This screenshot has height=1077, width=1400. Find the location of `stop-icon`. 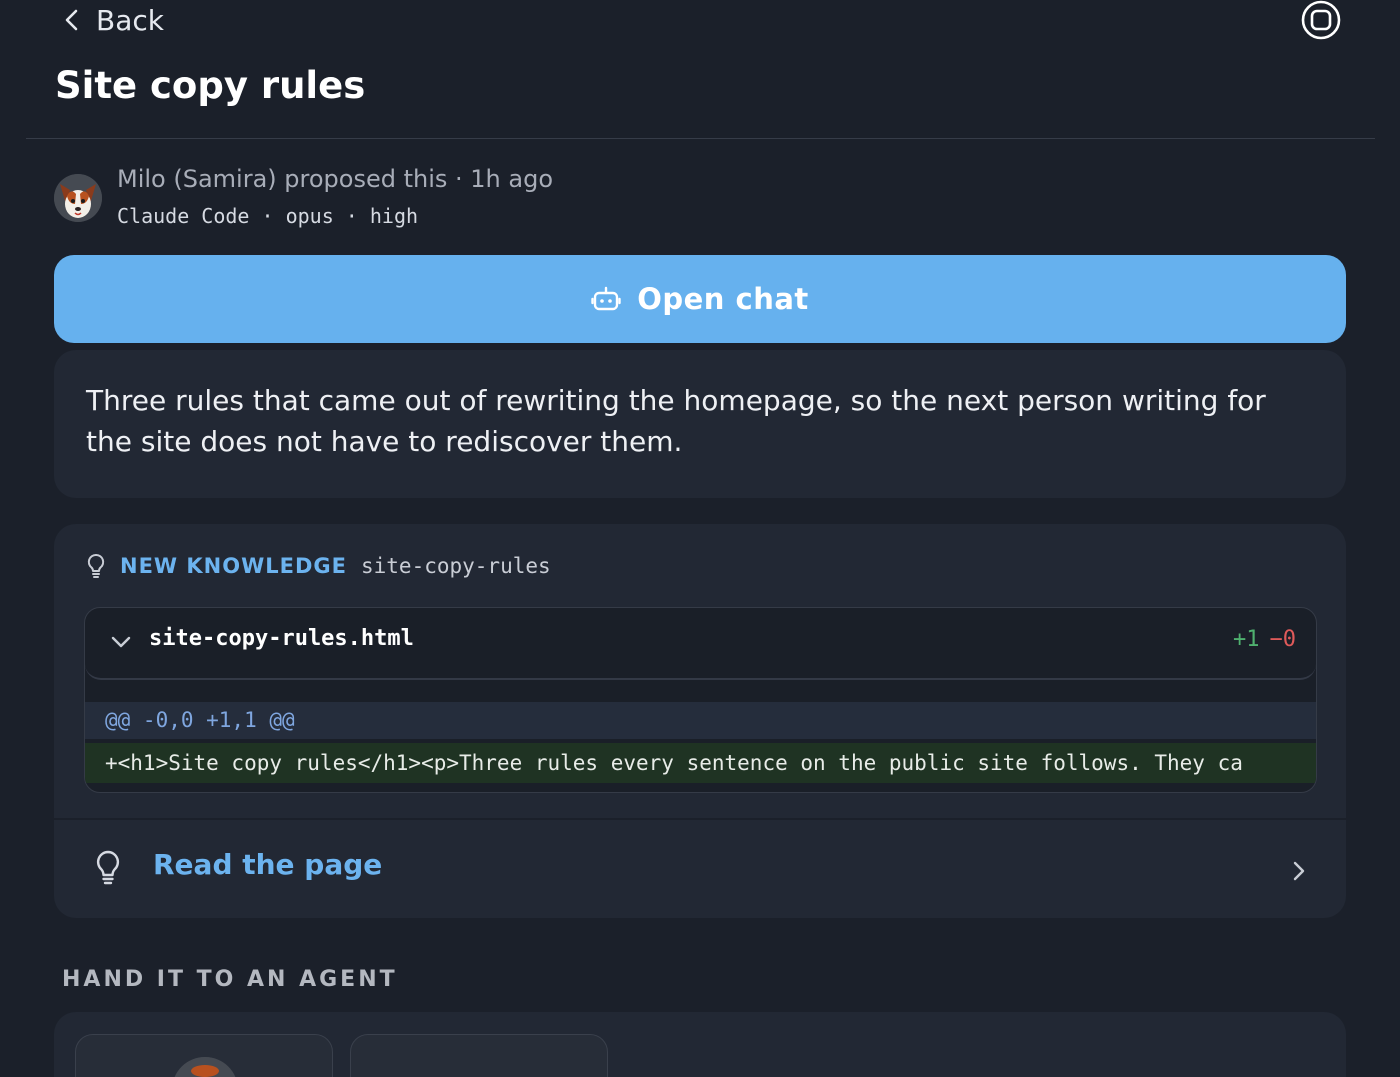

stop-icon is located at coordinates (1321, 20).